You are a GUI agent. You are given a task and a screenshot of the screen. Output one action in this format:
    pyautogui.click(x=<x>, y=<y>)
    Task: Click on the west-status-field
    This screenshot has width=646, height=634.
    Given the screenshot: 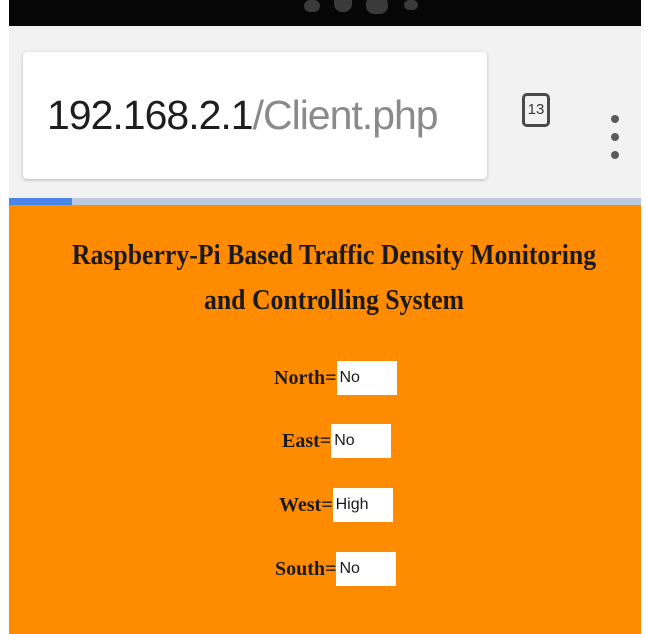 What is the action you would take?
    pyautogui.click(x=362, y=505)
    